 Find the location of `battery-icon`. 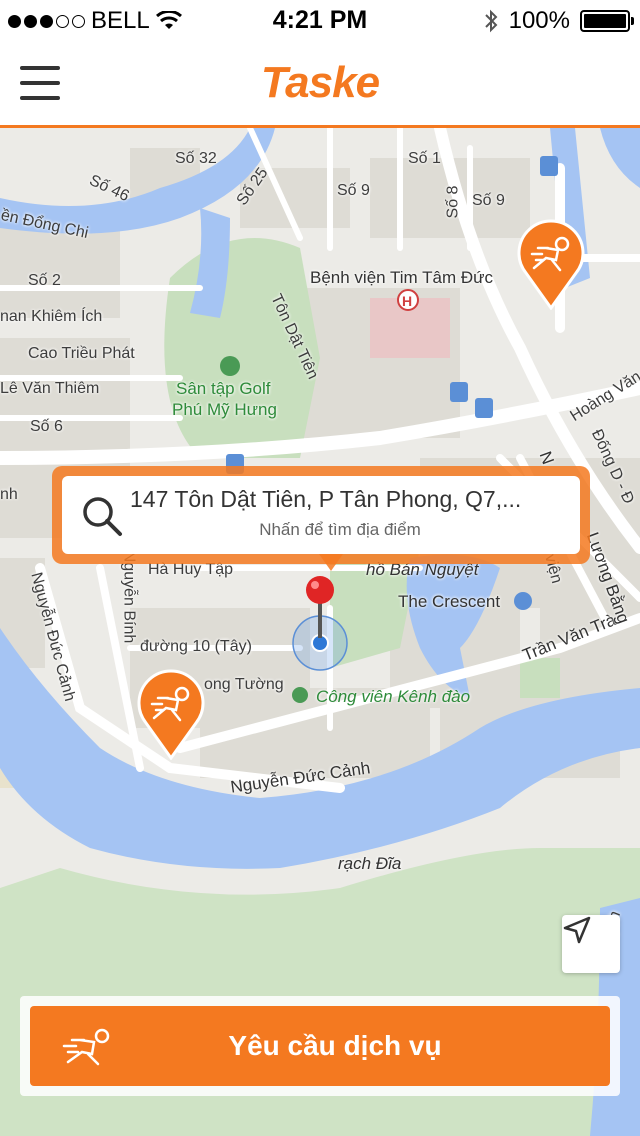

battery-icon is located at coordinates (607, 21).